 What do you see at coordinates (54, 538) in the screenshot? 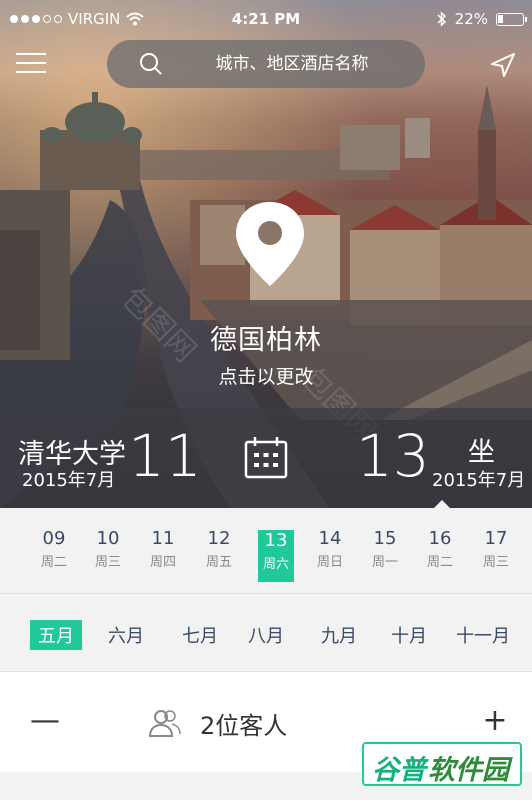
I see `day-number: 09` at bounding box center [54, 538].